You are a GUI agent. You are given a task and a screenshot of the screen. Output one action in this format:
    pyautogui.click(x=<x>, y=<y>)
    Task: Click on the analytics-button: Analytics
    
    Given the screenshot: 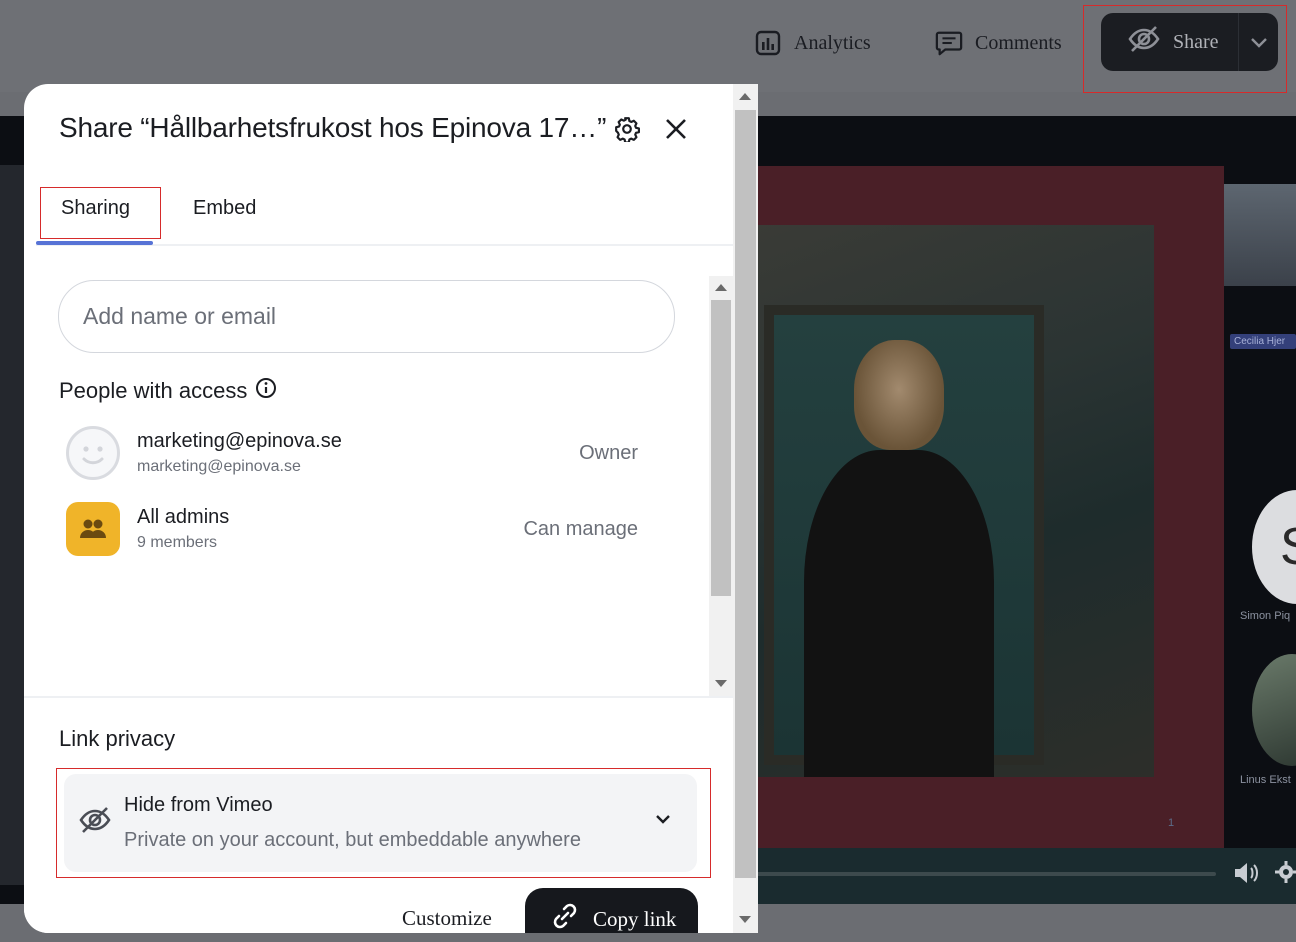 What is the action you would take?
    pyautogui.click(x=812, y=43)
    